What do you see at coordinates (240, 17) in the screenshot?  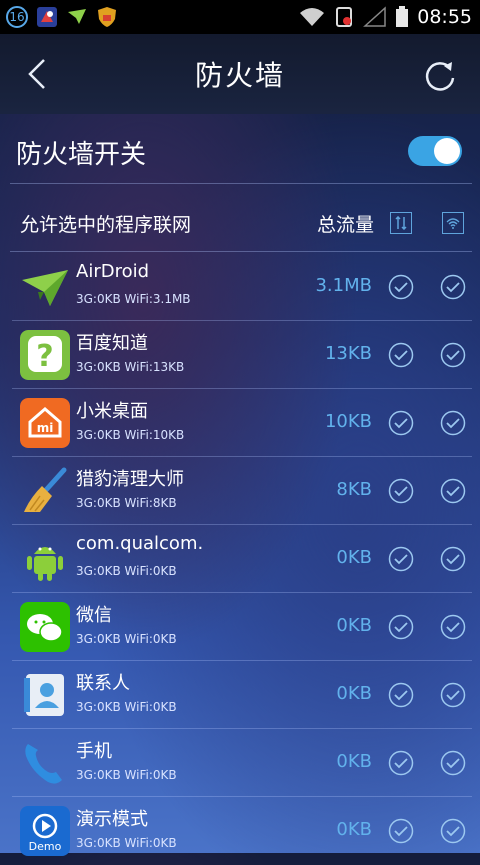 I see `status-bar: 16 08:55` at bounding box center [240, 17].